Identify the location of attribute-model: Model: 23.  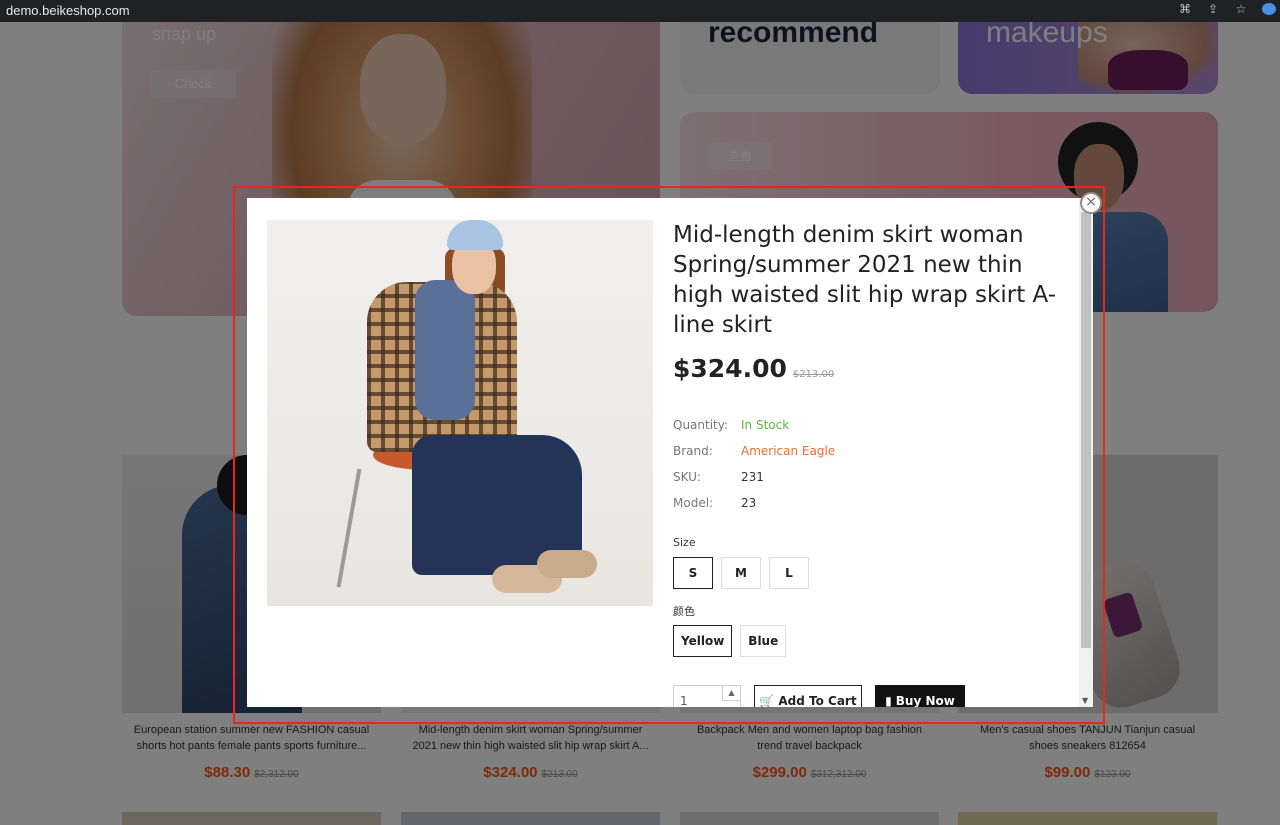
(715, 503).